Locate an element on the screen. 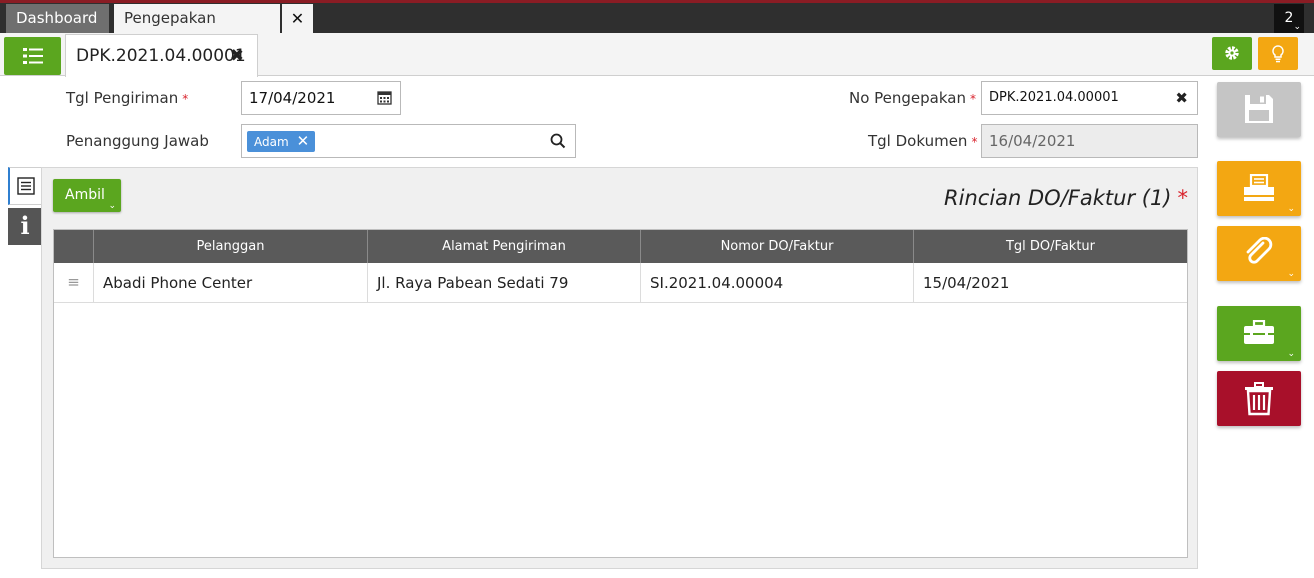 The height and width of the screenshot is (578, 1314). calendar-icon is located at coordinates (384, 97).